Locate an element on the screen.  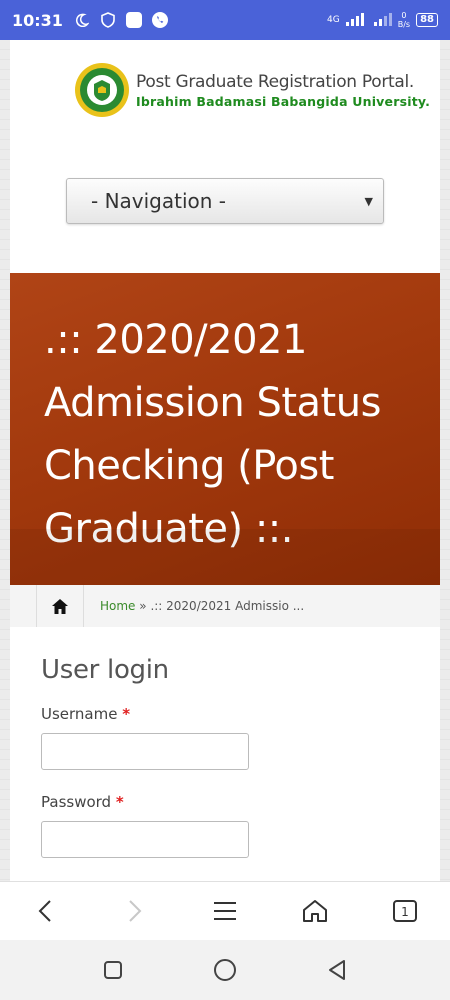
portal-title: Post Graduate Registration Portal. is located at coordinates (275, 81).